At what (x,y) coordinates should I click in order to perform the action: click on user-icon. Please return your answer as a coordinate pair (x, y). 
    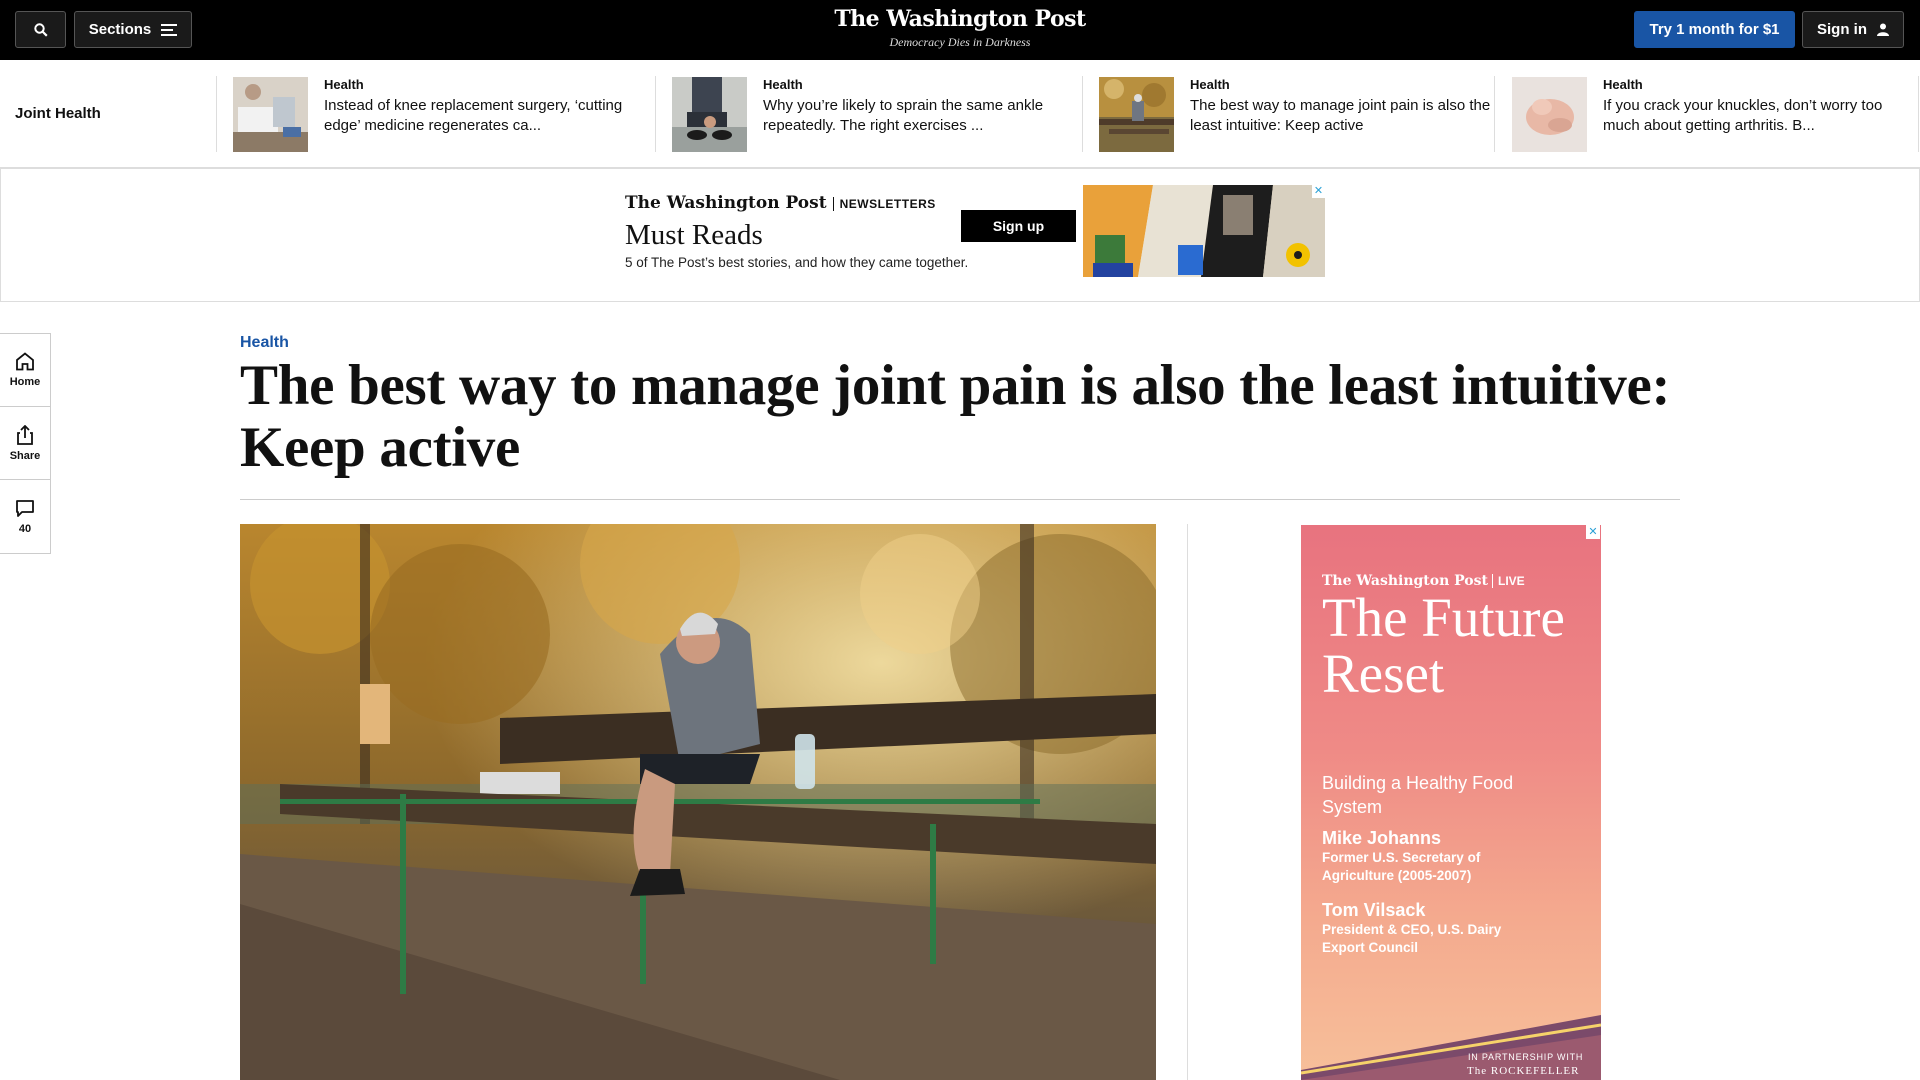
    Looking at the image, I should click on (1883, 29).